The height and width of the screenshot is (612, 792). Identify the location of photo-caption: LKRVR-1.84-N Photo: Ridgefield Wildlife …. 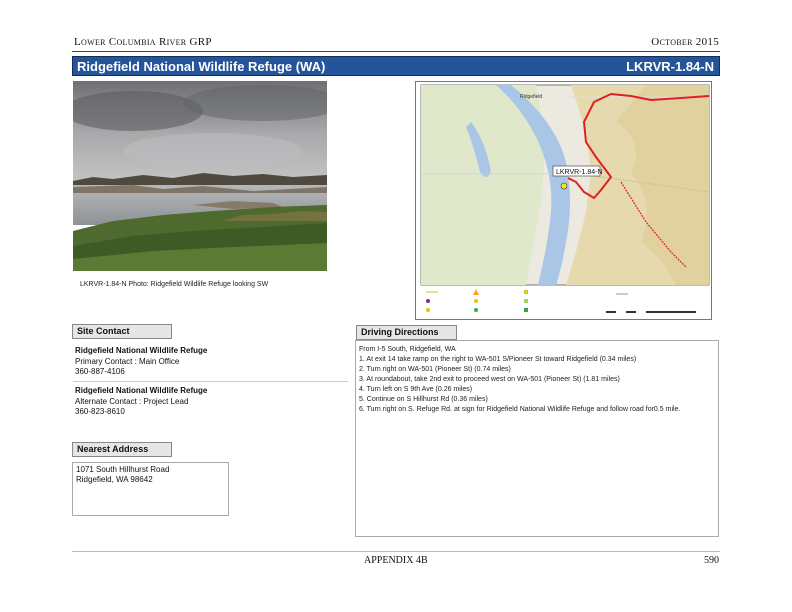
(174, 284).